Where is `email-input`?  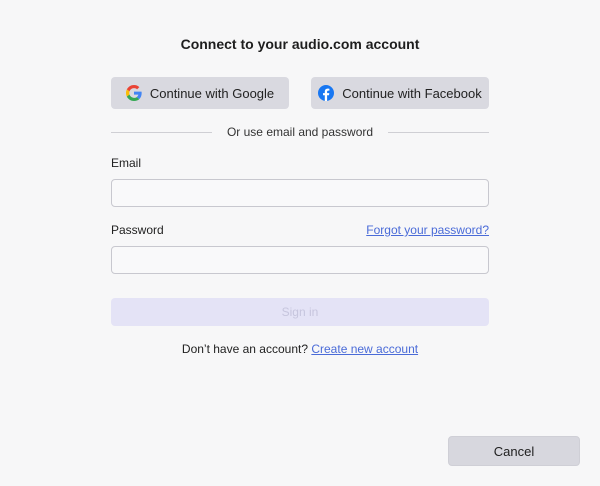 email-input is located at coordinates (300, 193).